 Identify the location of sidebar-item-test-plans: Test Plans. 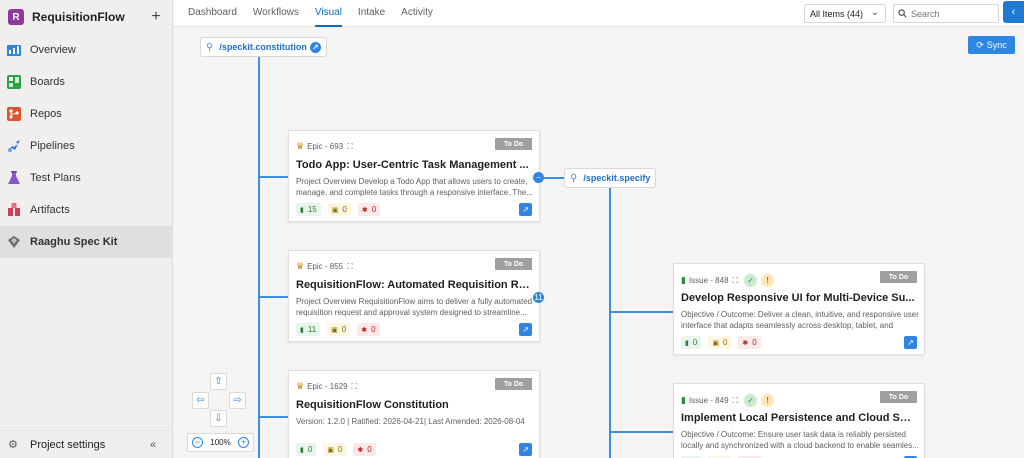
(86, 178).